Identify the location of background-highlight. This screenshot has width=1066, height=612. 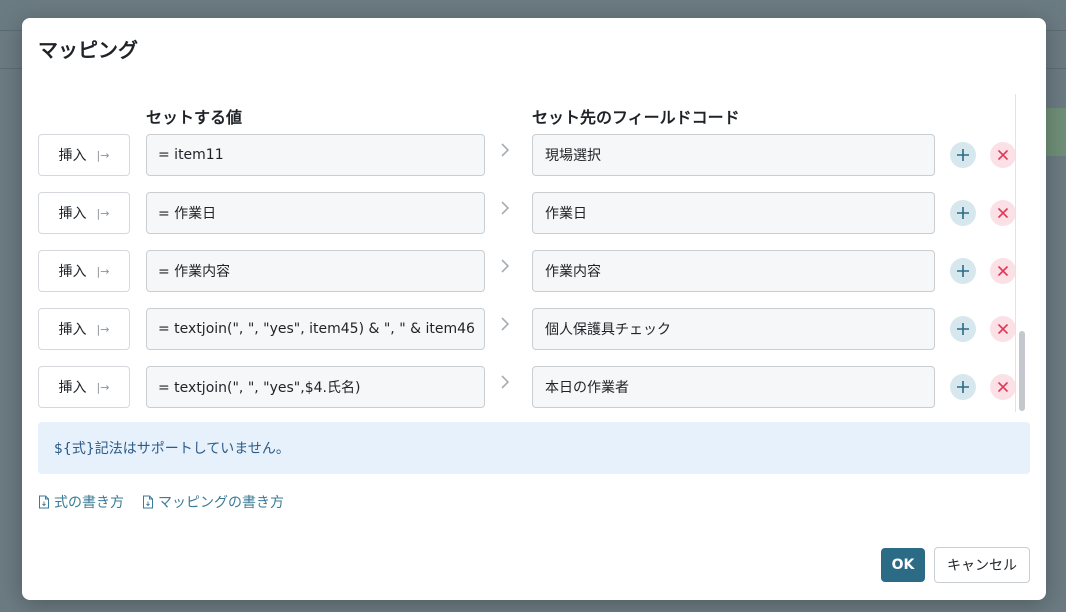
(1056, 132).